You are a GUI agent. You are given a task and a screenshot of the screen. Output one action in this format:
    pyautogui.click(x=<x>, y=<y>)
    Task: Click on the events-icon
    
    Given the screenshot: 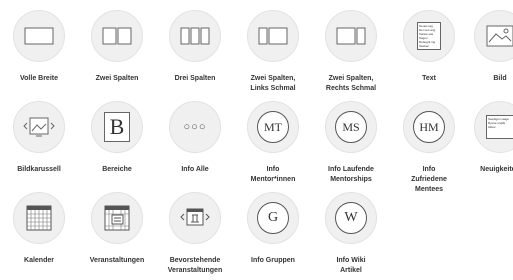 What is the action you would take?
    pyautogui.click(x=117, y=218)
    